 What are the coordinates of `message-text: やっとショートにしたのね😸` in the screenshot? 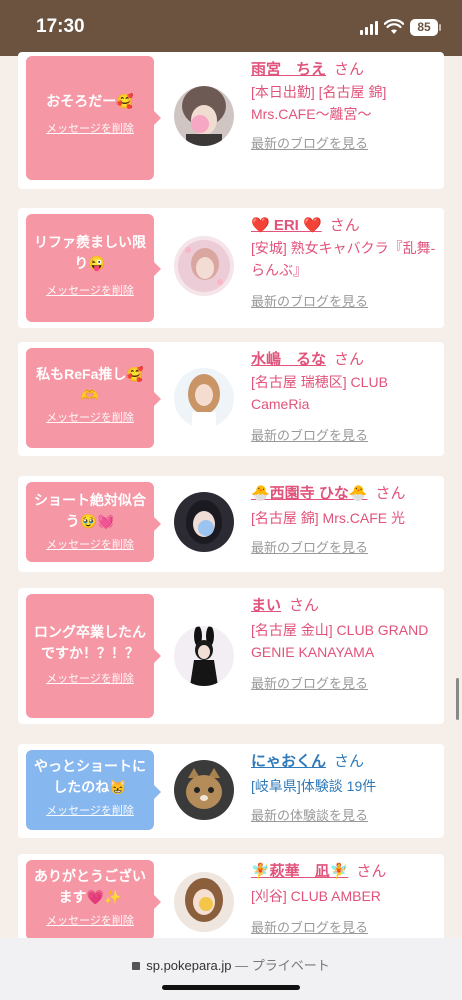 It's located at (90, 776).